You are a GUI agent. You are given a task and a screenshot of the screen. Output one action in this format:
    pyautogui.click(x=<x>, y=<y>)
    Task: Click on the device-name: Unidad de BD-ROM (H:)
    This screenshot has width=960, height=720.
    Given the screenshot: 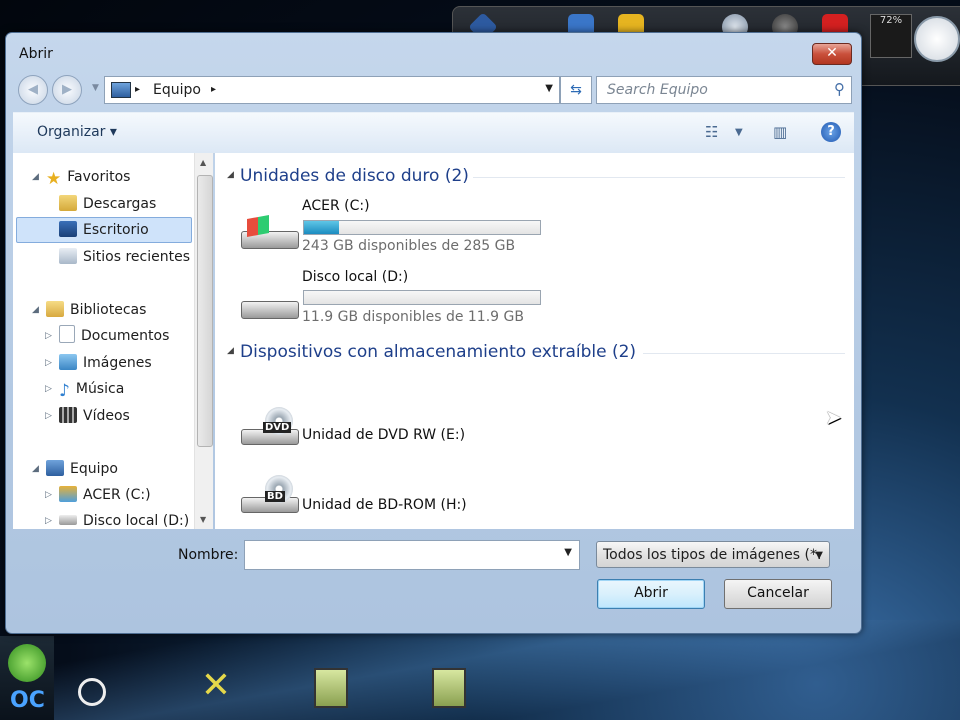 What is the action you would take?
    pyautogui.click(x=384, y=505)
    